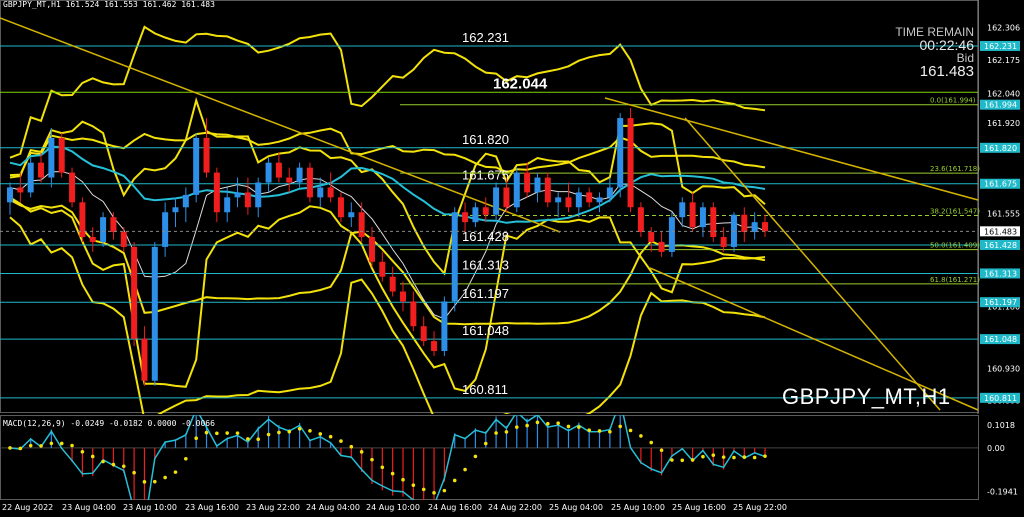 This screenshot has height=517, width=1024. What do you see at coordinates (1002, 491) in the screenshot?
I see `macd-tick-label: -0.1941` at bounding box center [1002, 491].